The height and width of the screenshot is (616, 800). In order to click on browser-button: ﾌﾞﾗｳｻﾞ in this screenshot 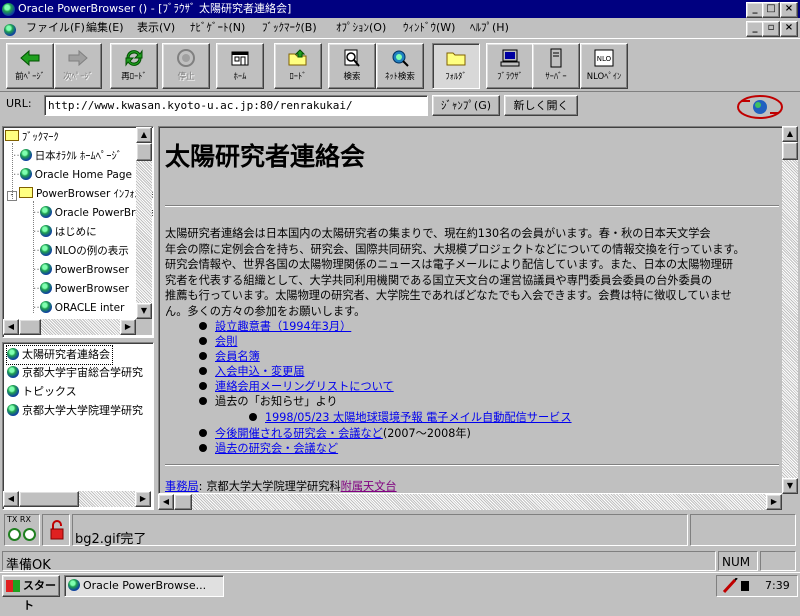, I will do `click(510, 66)`.